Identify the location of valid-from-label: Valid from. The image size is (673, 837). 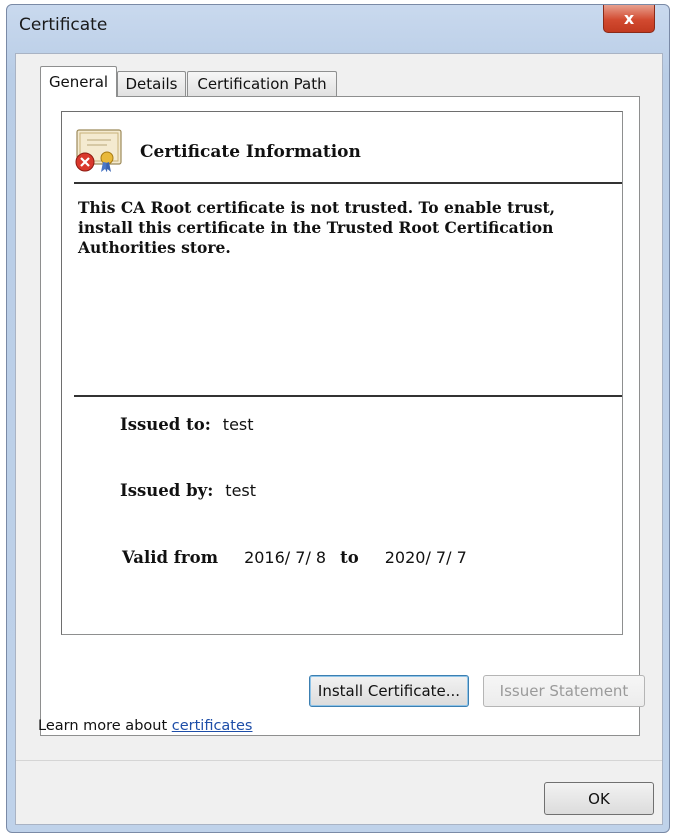
(170, 557).